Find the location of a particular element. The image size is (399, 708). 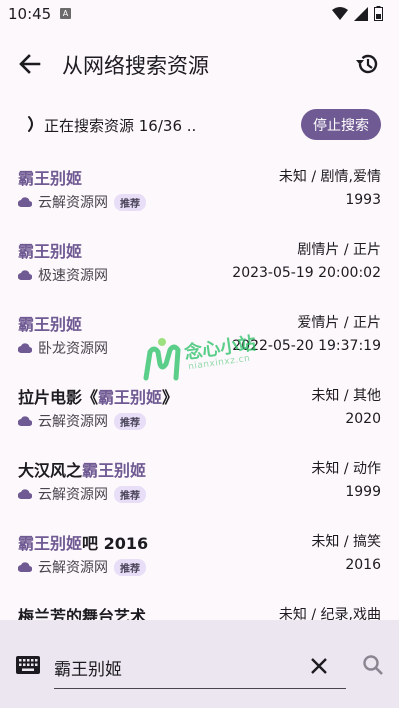

search-query-input: 霸王别姬 is located at coordinates (88, 667).